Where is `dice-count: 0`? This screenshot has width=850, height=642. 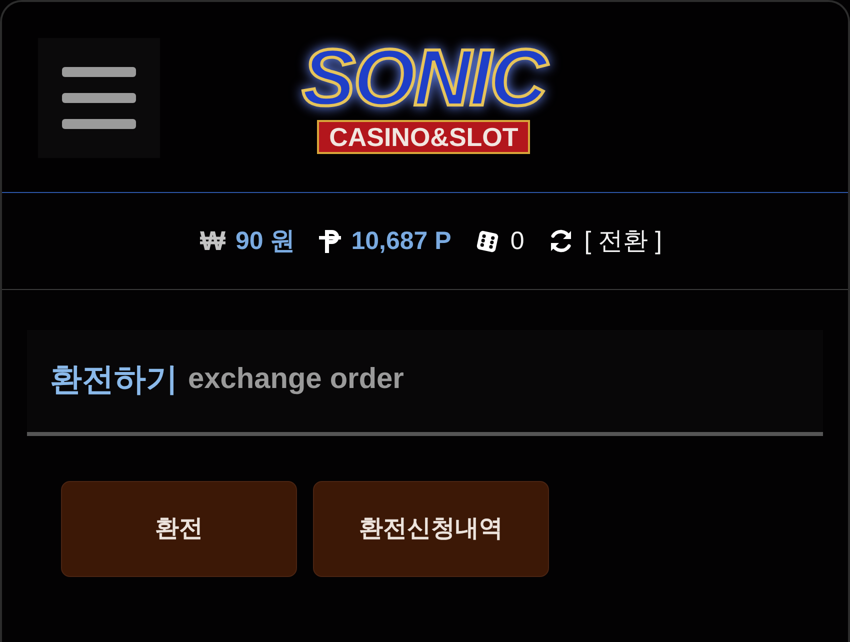
dice-count: 0 is located at coordinates (517, 241).